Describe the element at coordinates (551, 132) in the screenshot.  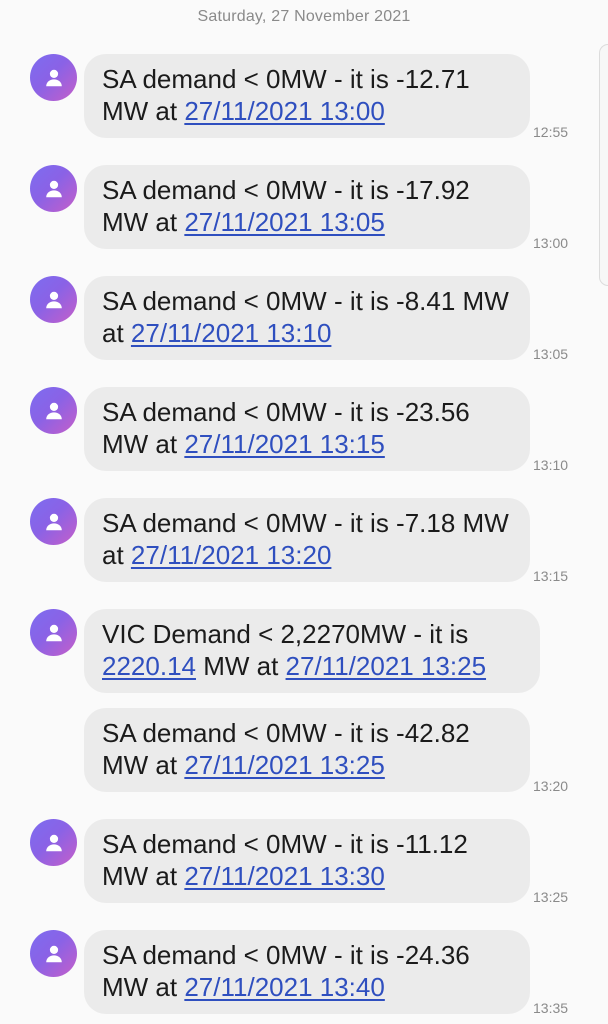
I see `message-time: 12:55` at that location.